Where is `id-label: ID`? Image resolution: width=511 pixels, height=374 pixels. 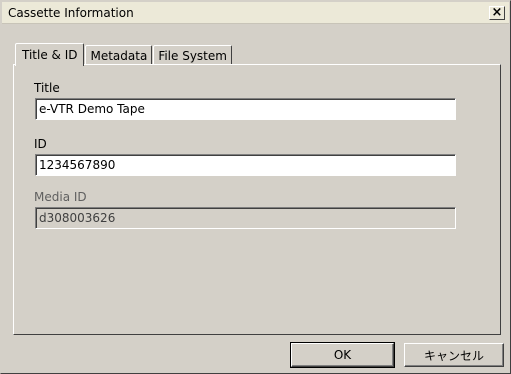
id-label: ID is located at coordinates (40, 144).